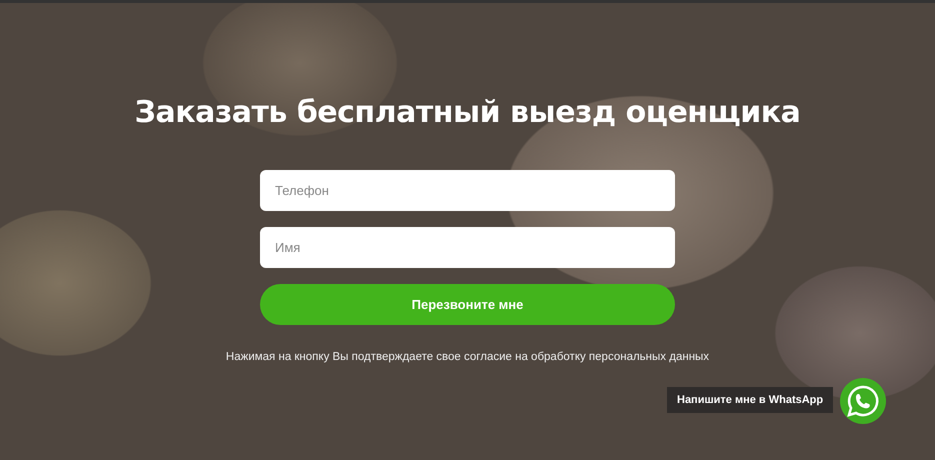 Image resolution: width=935 pixels, height=460 pixels. Describe the element at coordinates (467, 112) in the screenshot. I see `form-heading: Заказать бесплатный выезд оценщика` at that location.